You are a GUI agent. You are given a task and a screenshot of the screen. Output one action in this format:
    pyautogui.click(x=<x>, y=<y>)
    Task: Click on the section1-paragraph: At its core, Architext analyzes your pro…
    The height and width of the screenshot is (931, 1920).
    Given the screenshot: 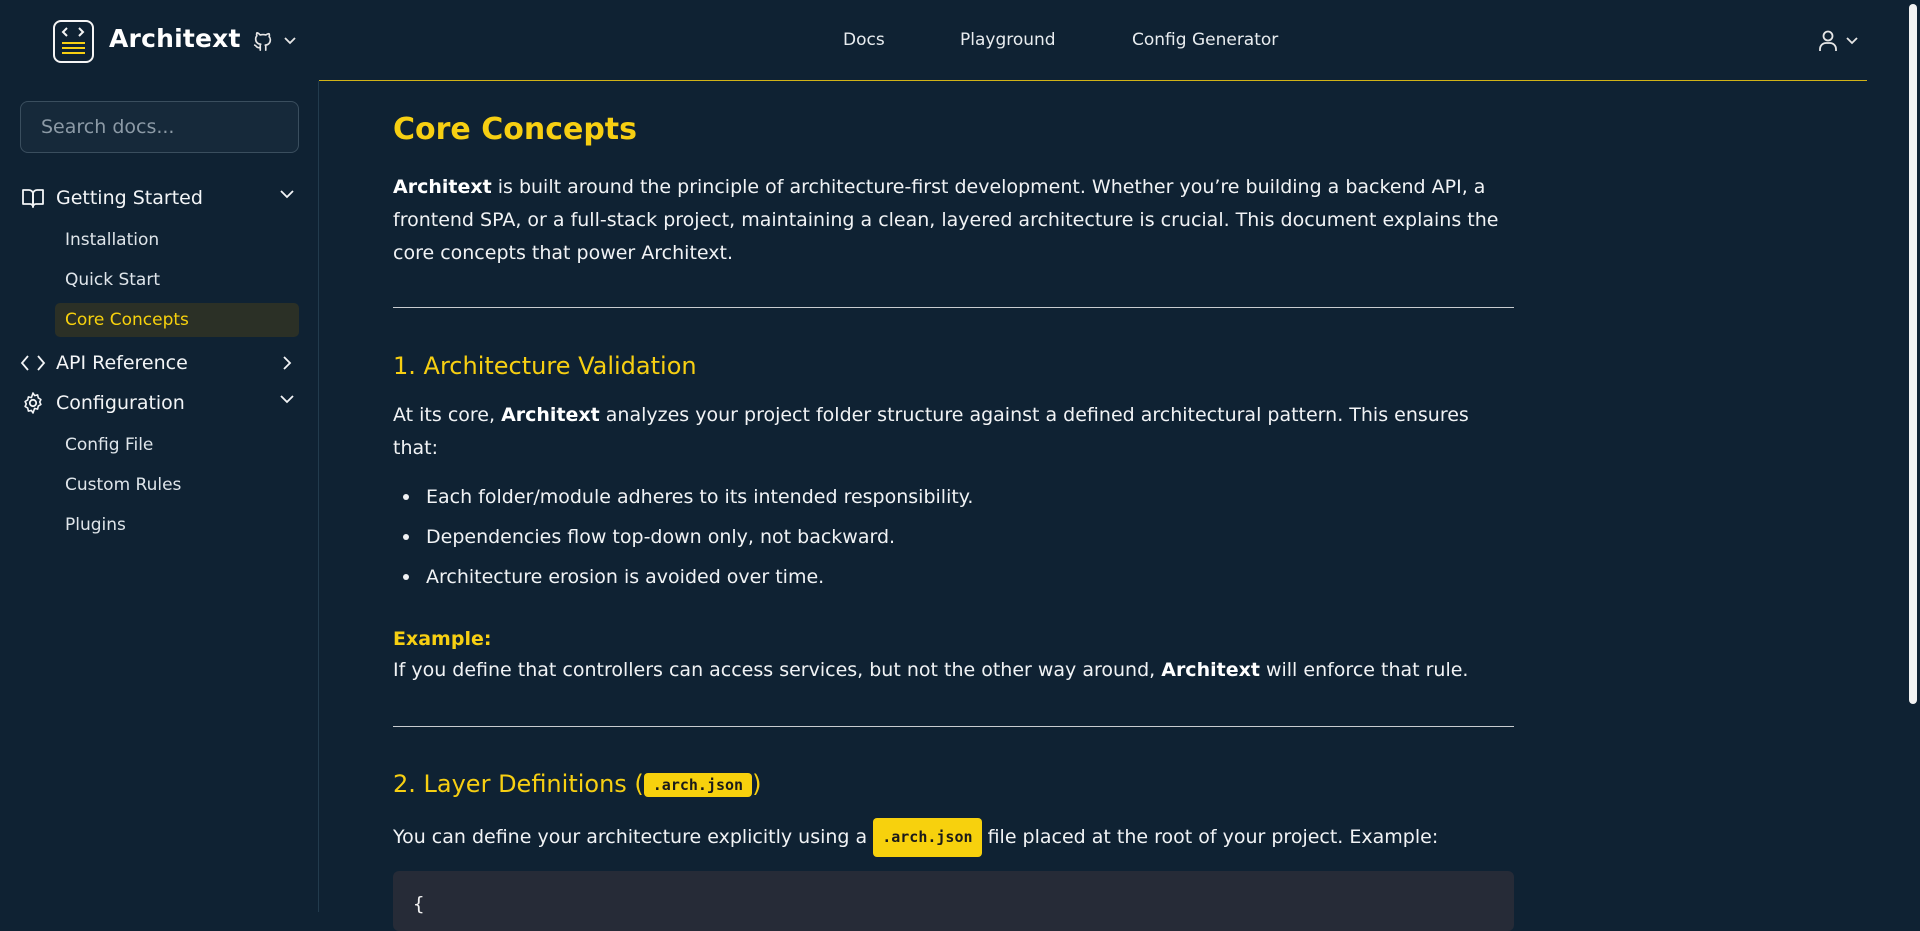 What is the action you would take?
    pyautogui.click(x=954, y=432)
    